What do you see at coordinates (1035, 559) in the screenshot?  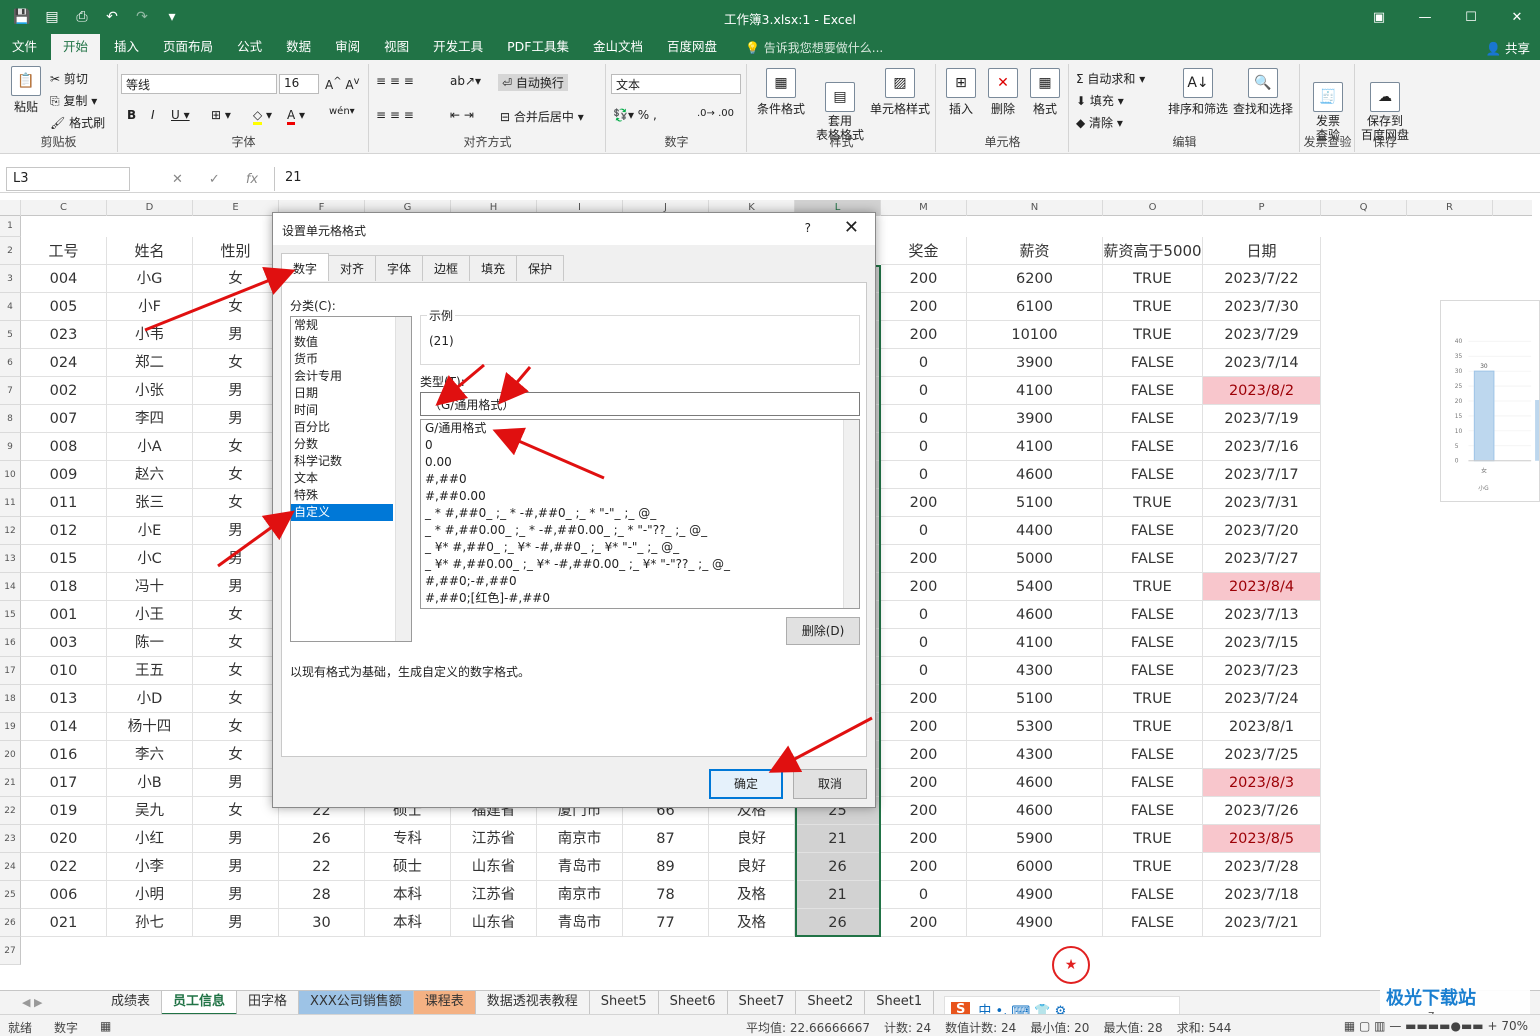 I see `cell: 5000` at bounding box center [1035, 559].